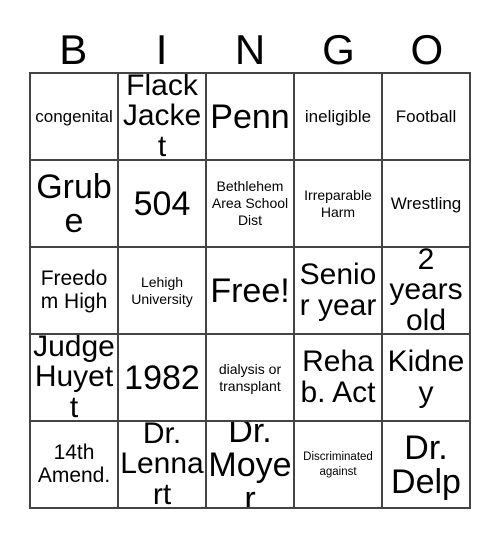 The height and width of the screenshot is (544, 500). I want to click on bingo-cell-label: Penn, so click(250, 116).